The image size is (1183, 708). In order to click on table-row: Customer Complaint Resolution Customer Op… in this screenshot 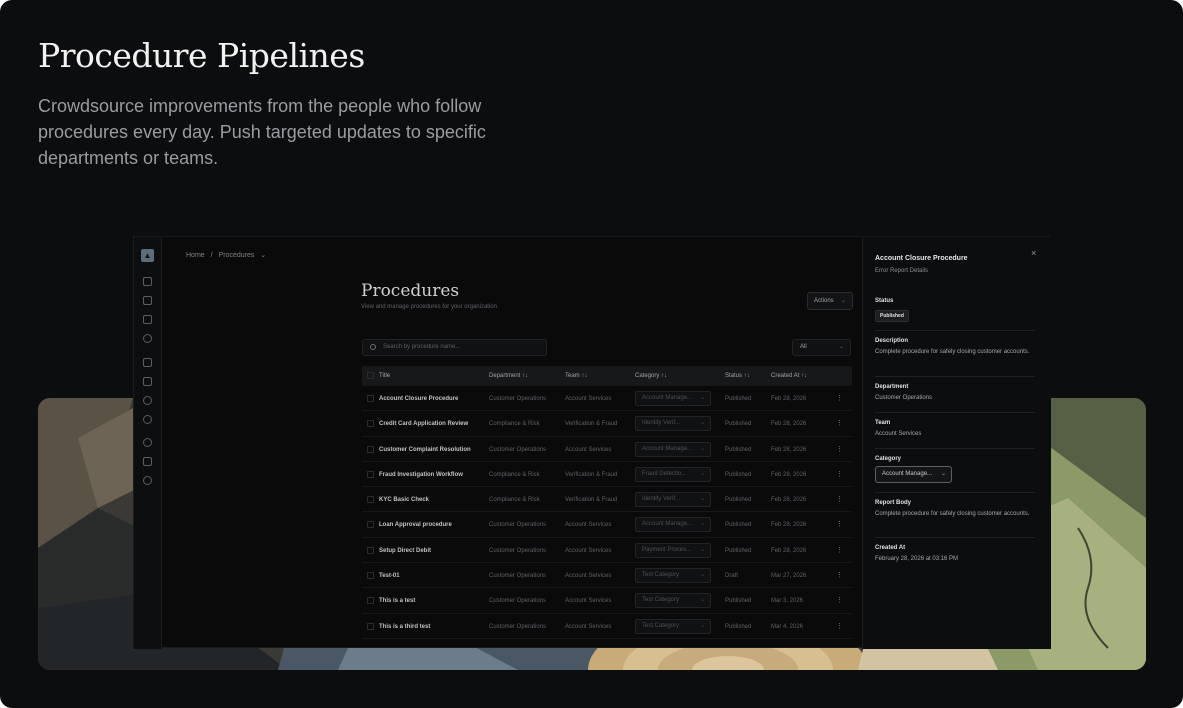, I will do `click(607, 449)`.